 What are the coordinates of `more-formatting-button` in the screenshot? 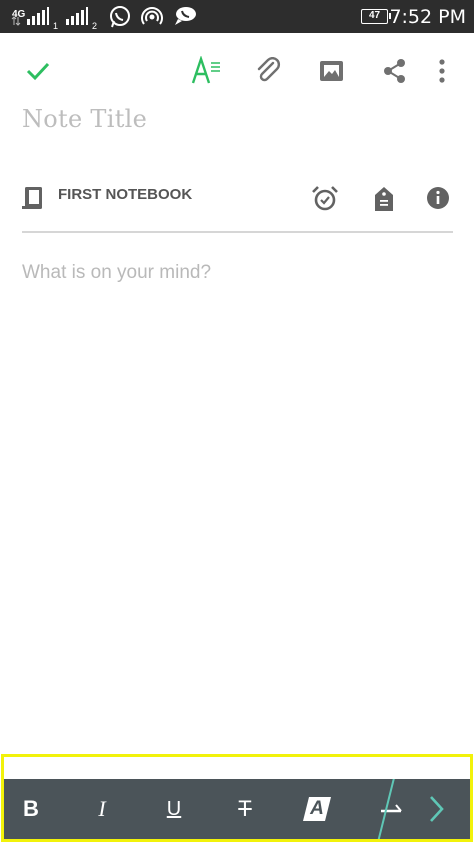 It's located at (436, 809).